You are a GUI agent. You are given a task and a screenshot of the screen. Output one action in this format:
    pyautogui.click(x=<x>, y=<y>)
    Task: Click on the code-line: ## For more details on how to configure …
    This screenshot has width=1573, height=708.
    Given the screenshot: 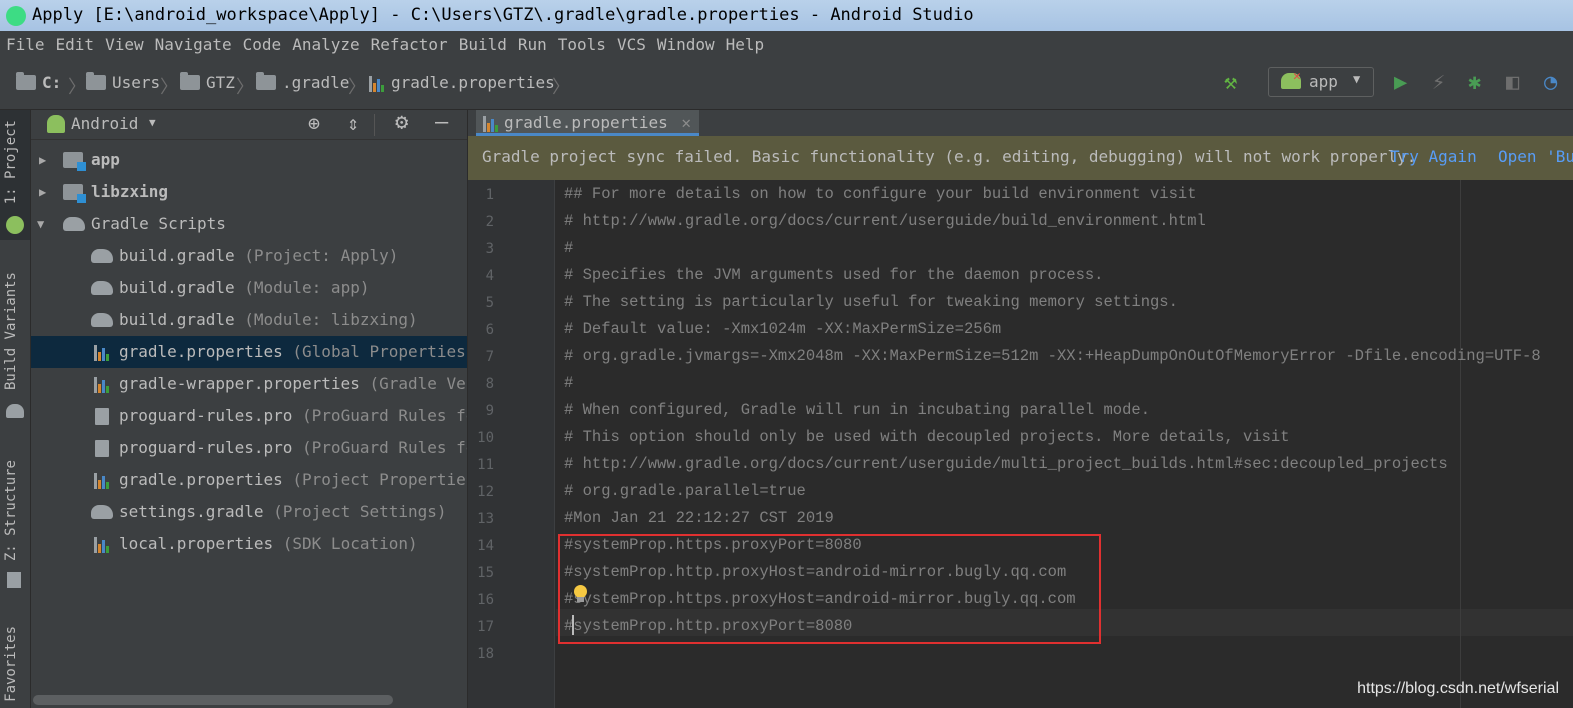 What is the action you would take?
    pyautogui.click(x=880, y=194)
    